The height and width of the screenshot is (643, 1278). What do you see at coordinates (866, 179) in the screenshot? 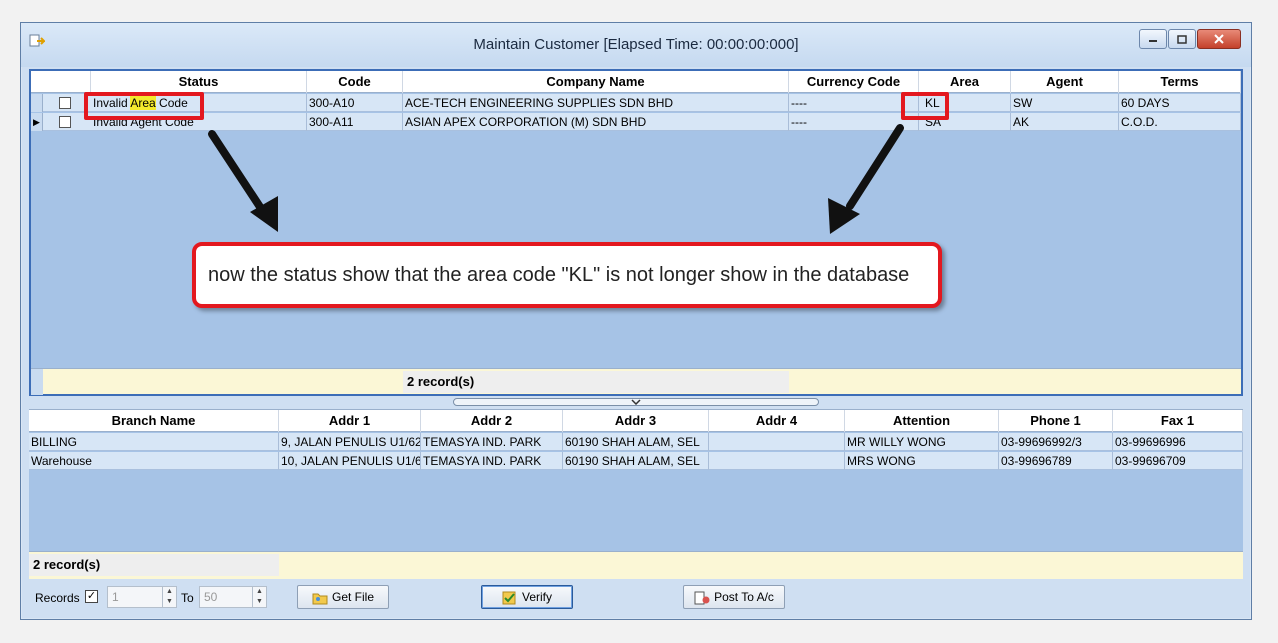
I see `arrow-right` at bounding box center [866, 179].